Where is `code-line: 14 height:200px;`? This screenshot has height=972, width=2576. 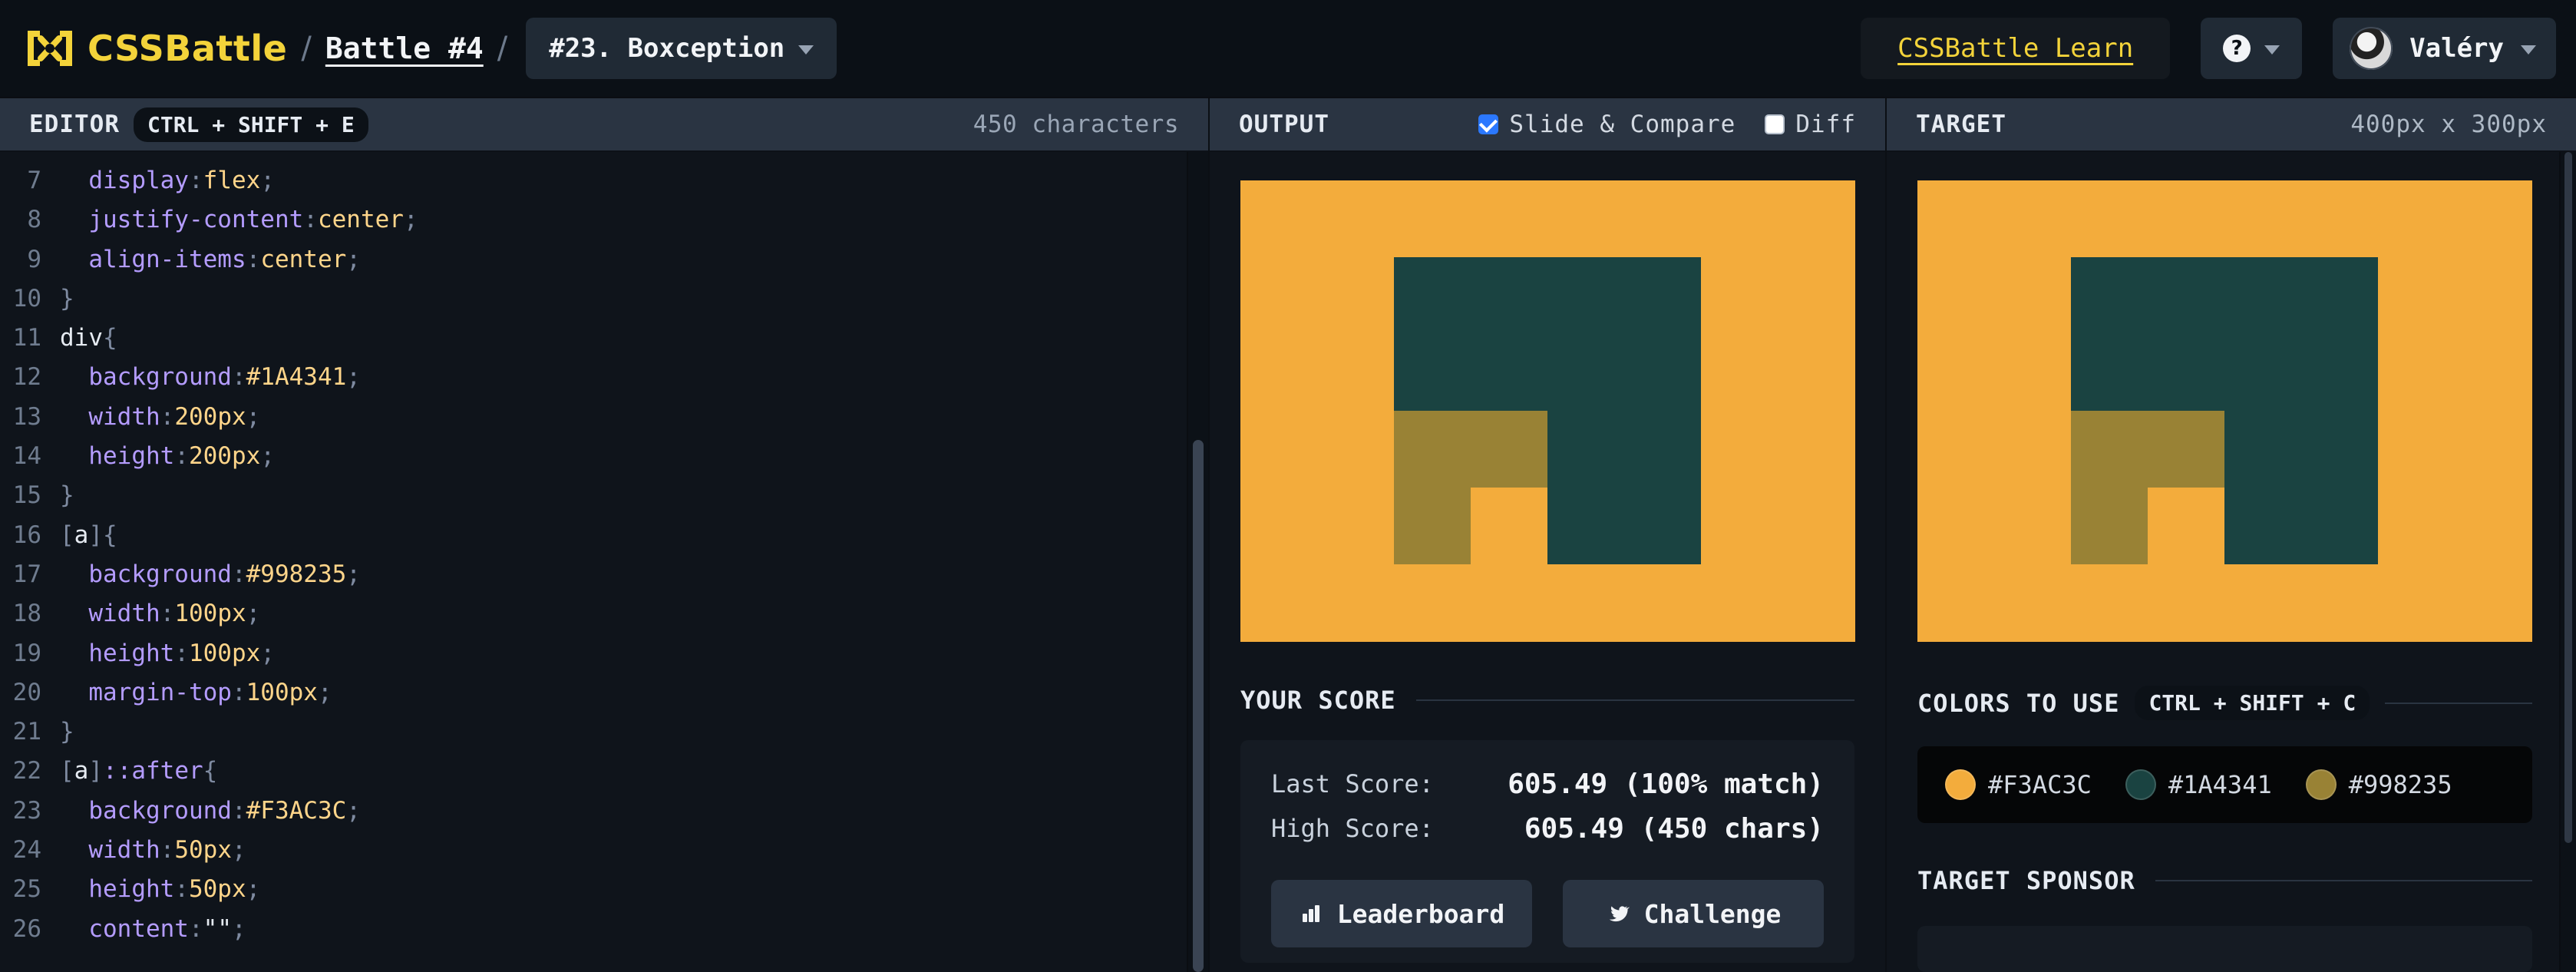 code-line: 14 height:200px; is located at coordinates (604, 456).